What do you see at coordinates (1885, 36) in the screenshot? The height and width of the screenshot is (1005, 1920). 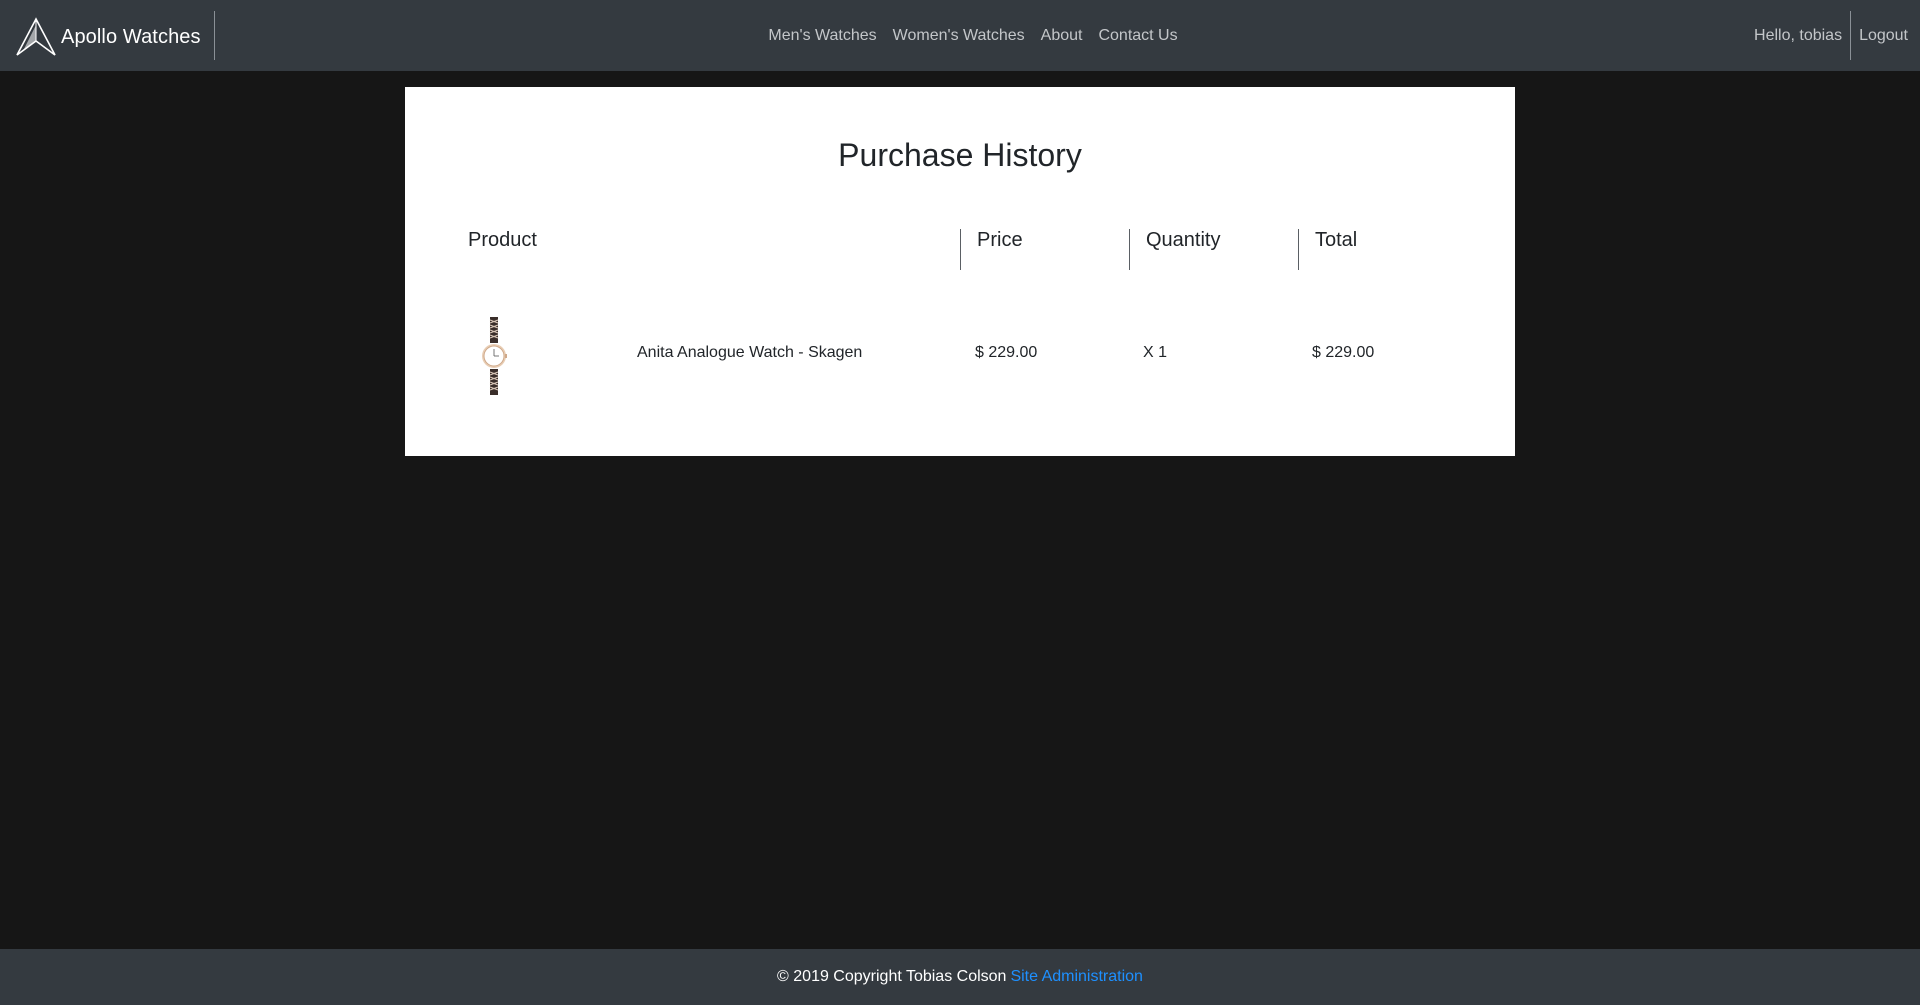 I see `logout-link: Logout` at bounding box center [1885, 36].